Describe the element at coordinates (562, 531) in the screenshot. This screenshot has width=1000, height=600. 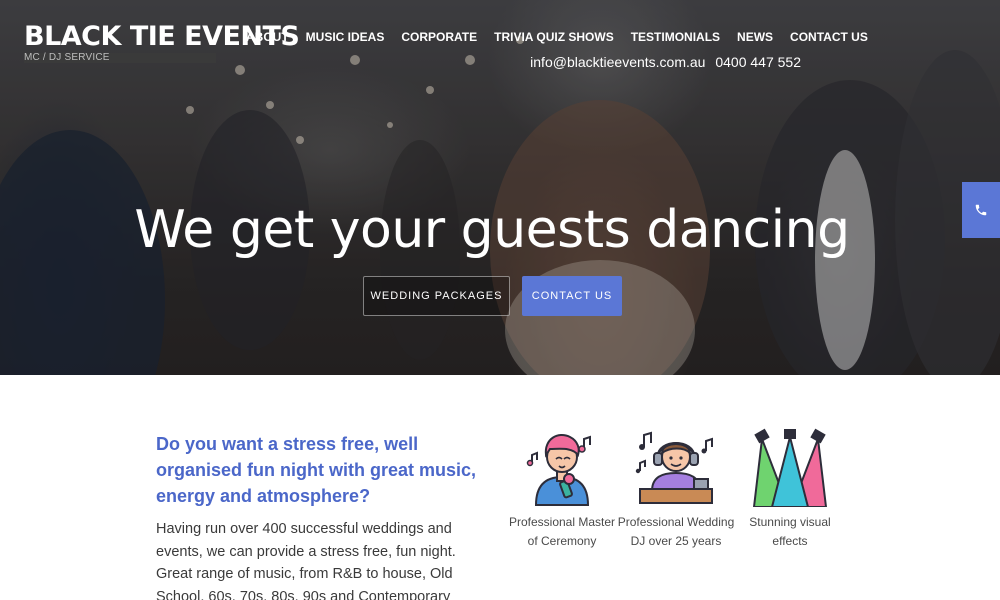
I see `feature-label: Professional Master of Ceremony` at that location.